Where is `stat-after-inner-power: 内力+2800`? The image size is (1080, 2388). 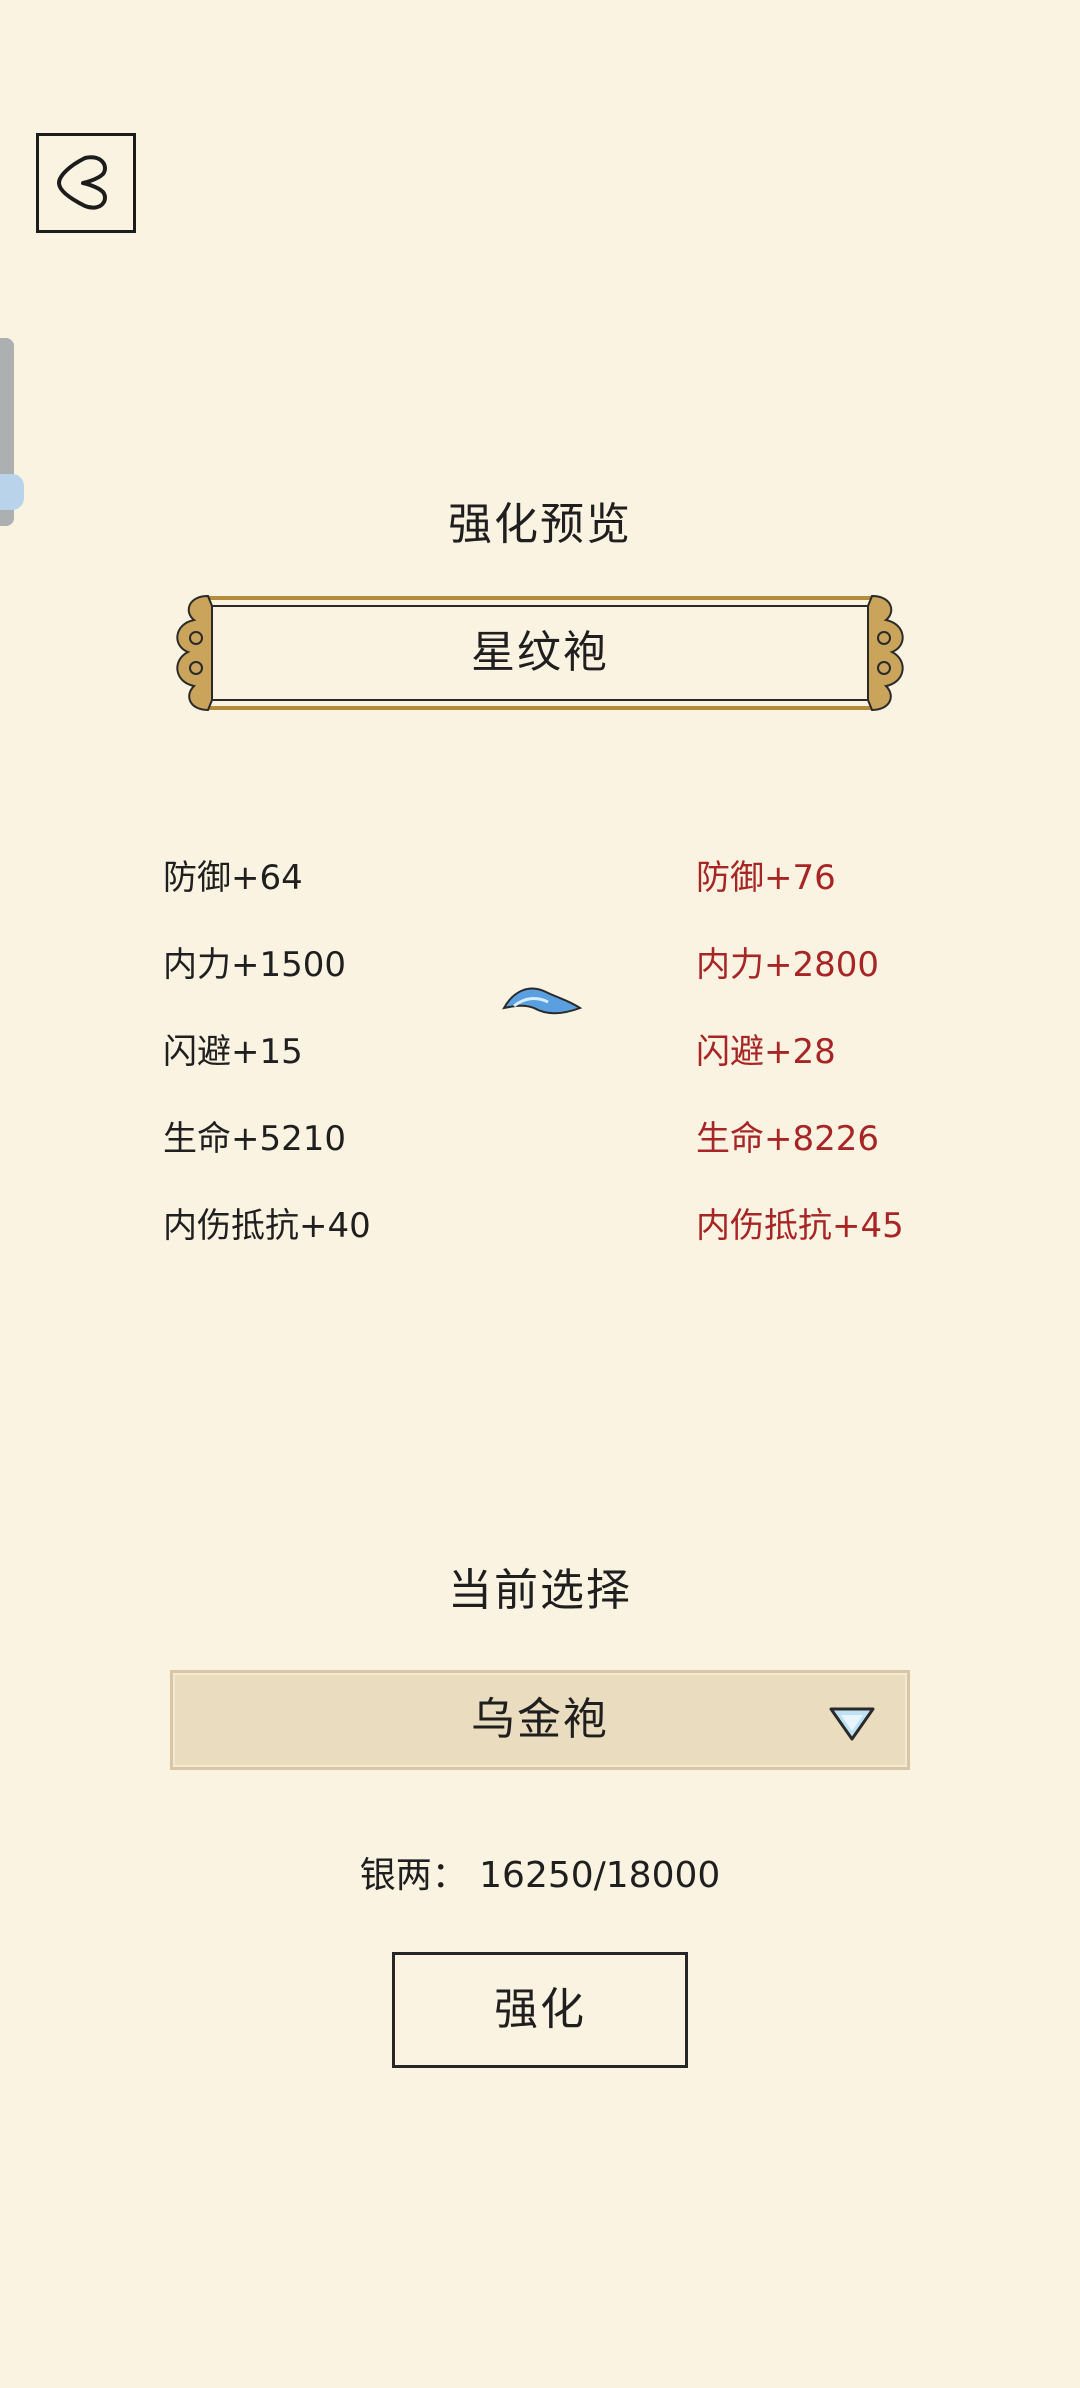 stat-after-inner-power: 内力+2800 is located at coordinates (788, 965).